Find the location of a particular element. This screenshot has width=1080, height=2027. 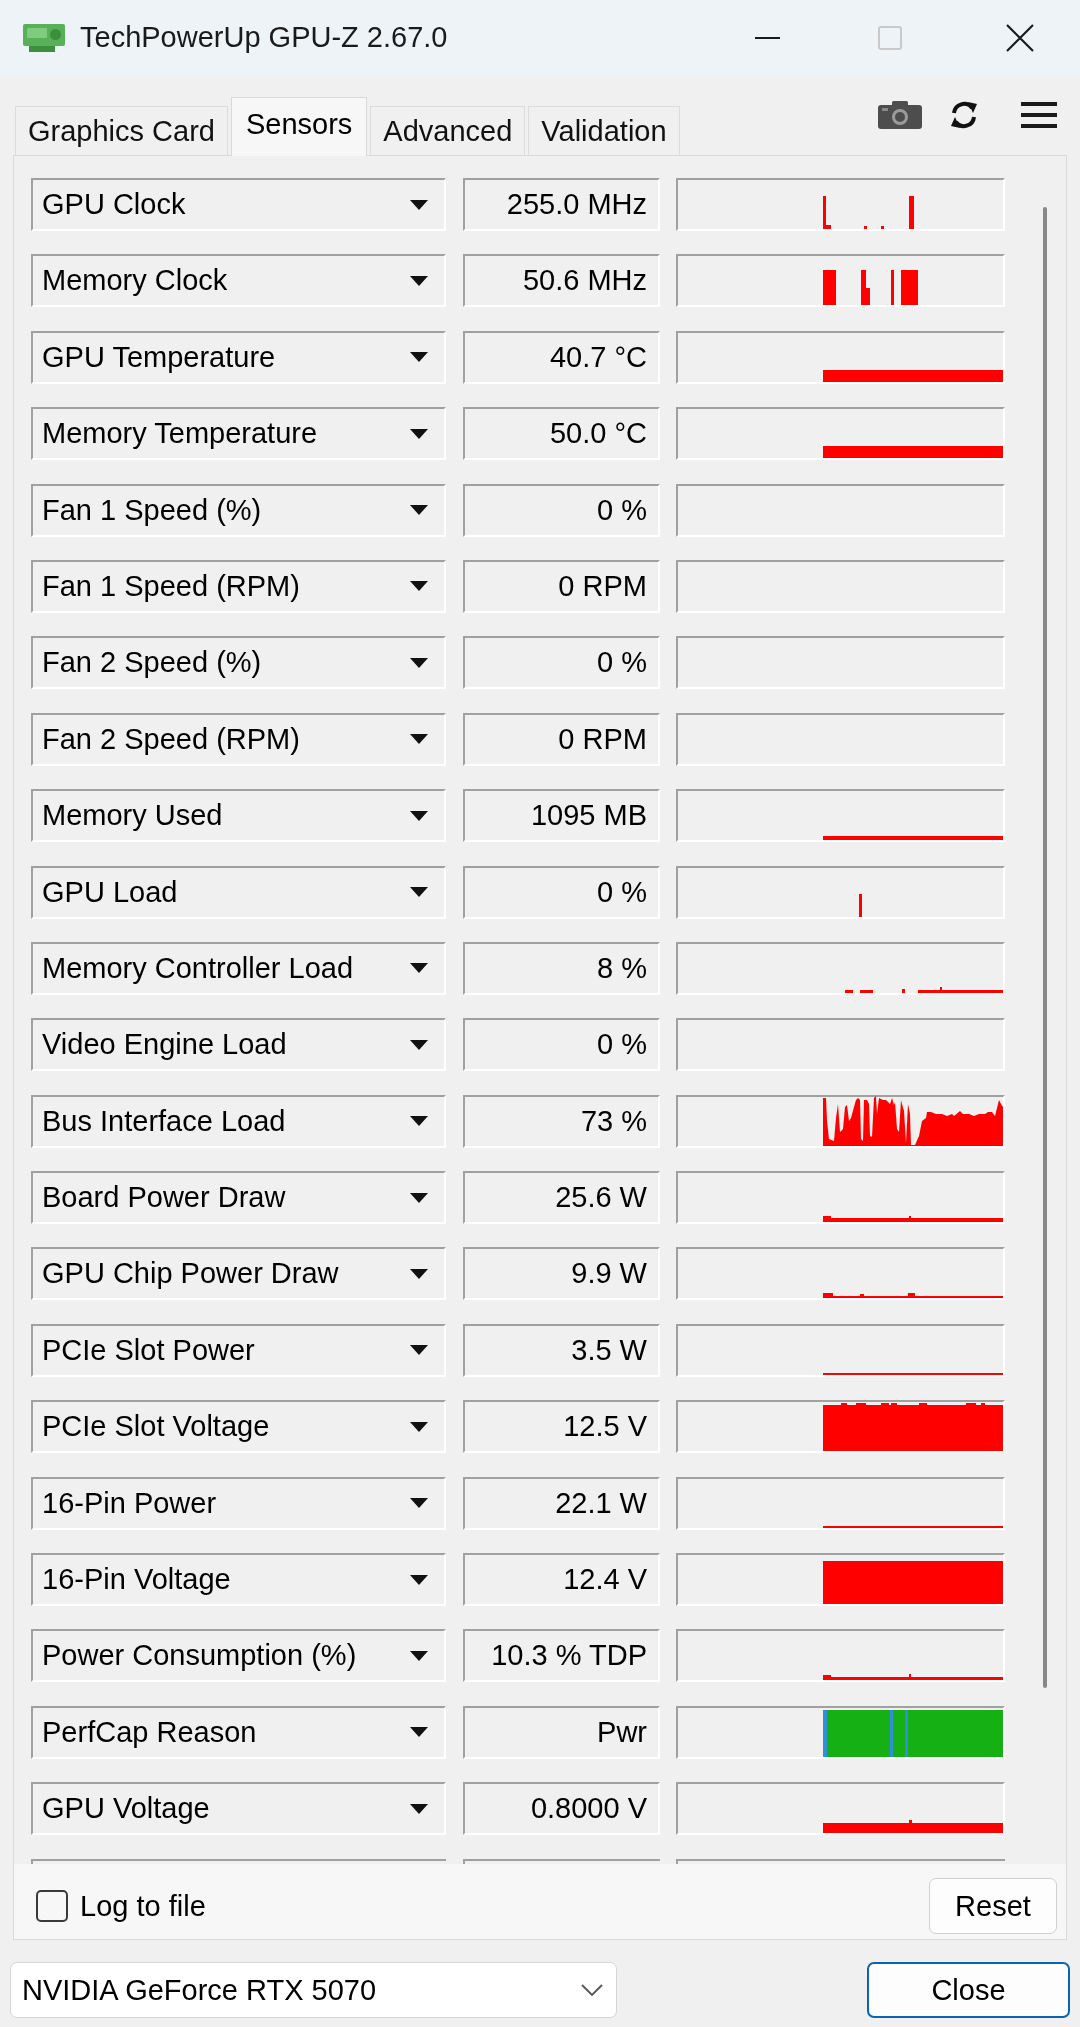

sensor-value: 1095 MB is located at coordinates (561, 816).